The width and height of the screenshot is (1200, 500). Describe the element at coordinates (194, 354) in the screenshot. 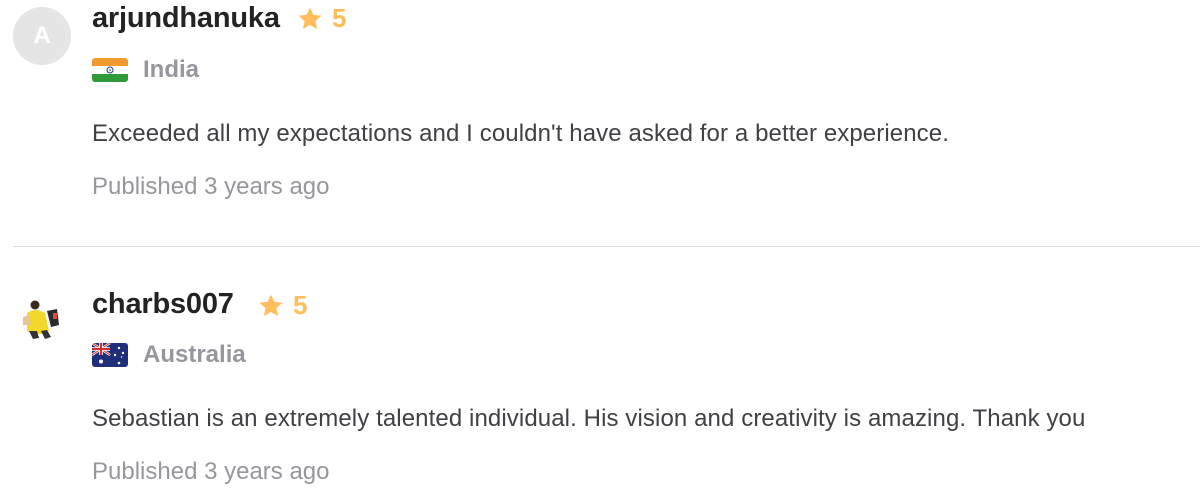

I see `country-name: Australia` at that location.